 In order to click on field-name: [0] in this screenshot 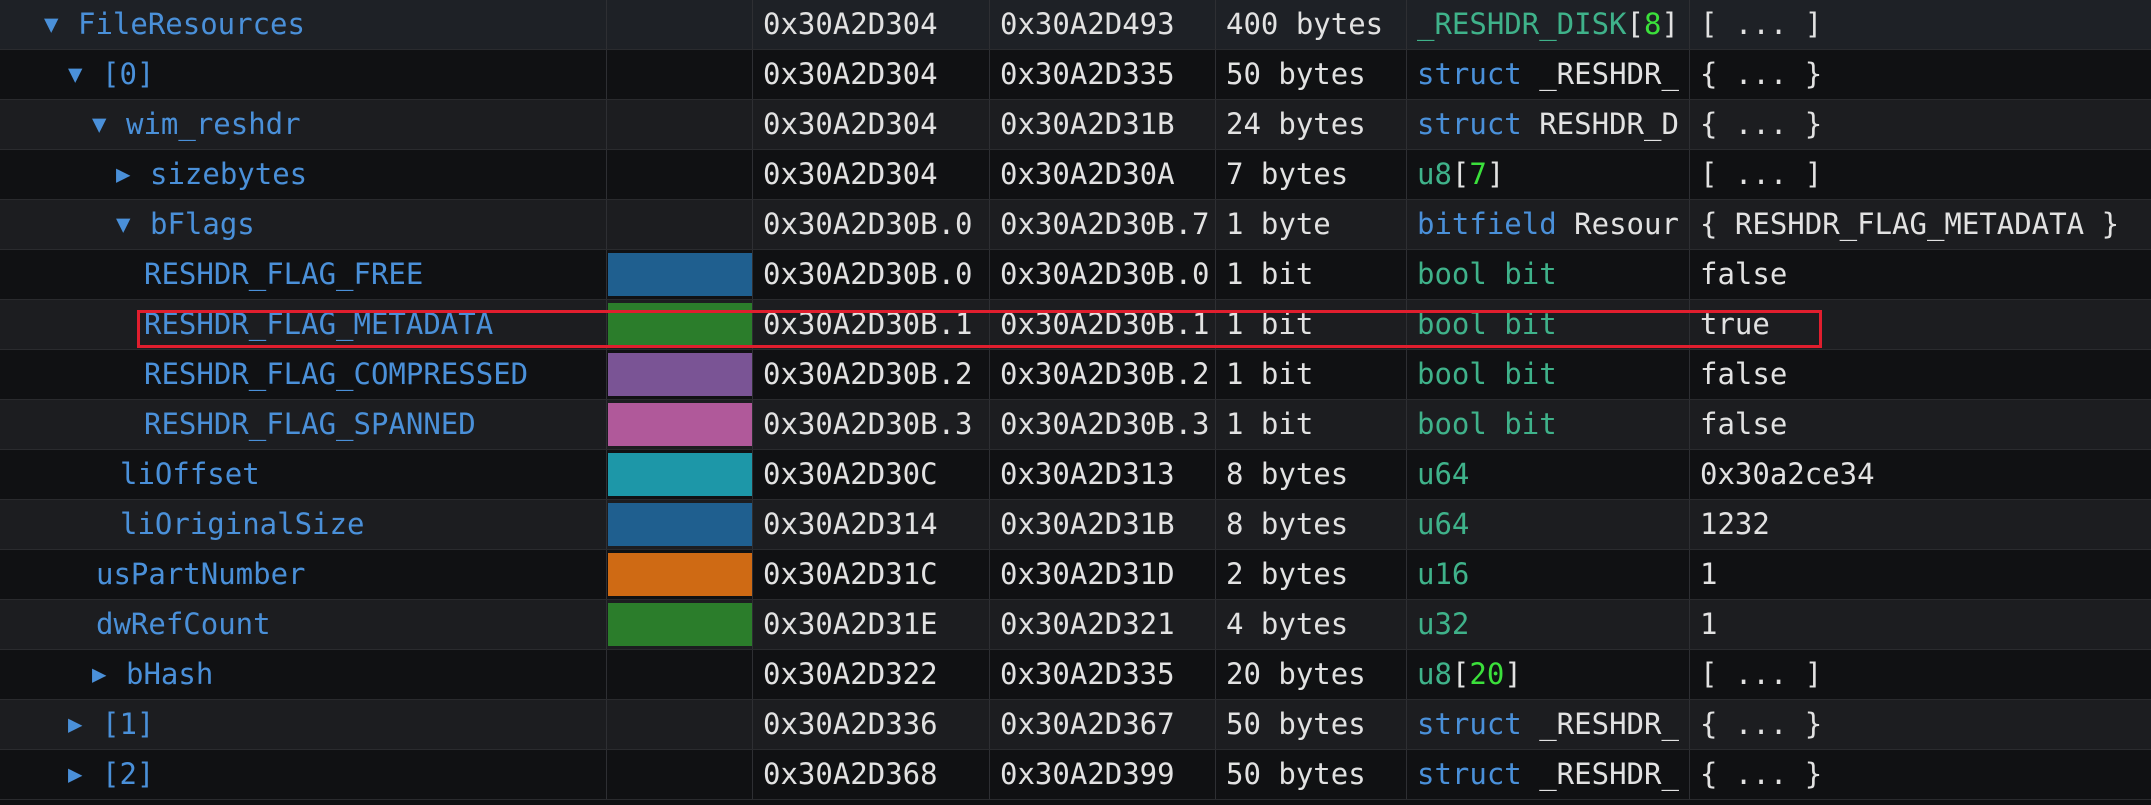, I will do `click(128, 74)`.